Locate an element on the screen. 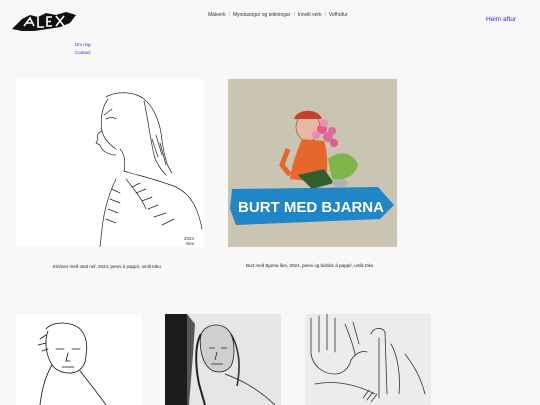 This screenshot has width=540, height=405. artwork-burt-med-bjarna: BURT MED BJARNA is located at coordinates (312, 163).